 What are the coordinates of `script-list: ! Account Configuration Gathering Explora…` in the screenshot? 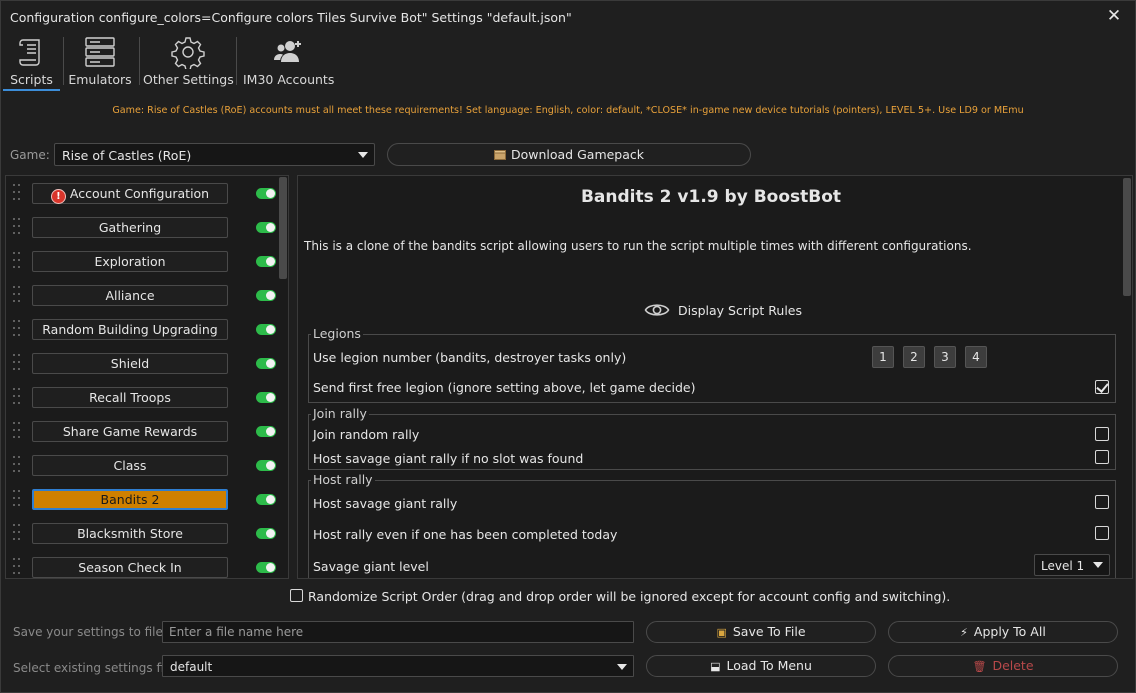 It's located at (147, 377).